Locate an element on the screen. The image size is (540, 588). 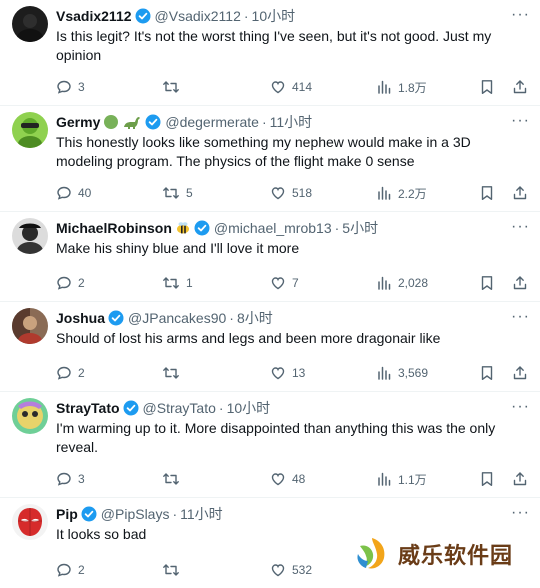
retweet-button: 5 is located at coordinates (177, 193).